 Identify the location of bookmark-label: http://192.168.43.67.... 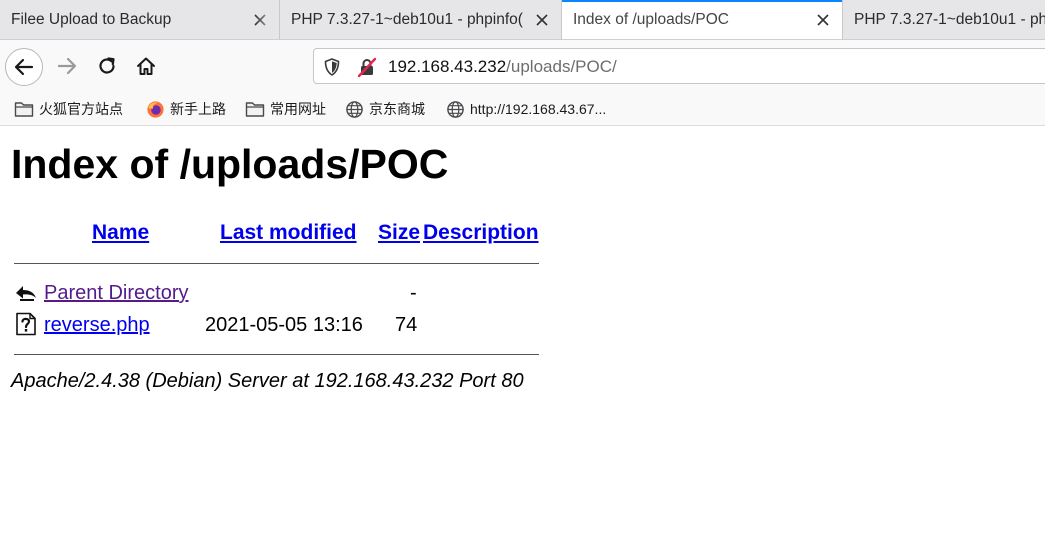
(538, 109).